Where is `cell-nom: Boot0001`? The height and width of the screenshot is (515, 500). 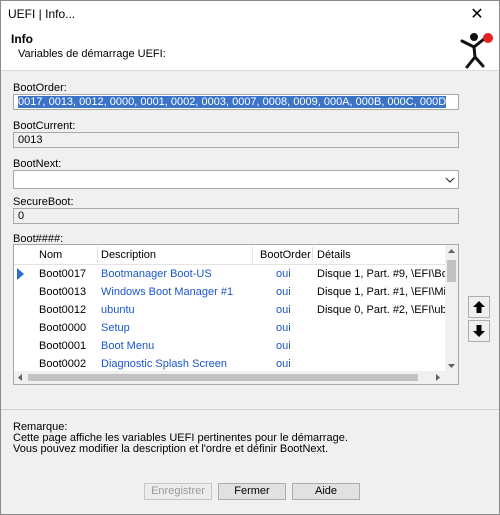
cell-nom: Boot0001 is located at coordinates (63, 346).